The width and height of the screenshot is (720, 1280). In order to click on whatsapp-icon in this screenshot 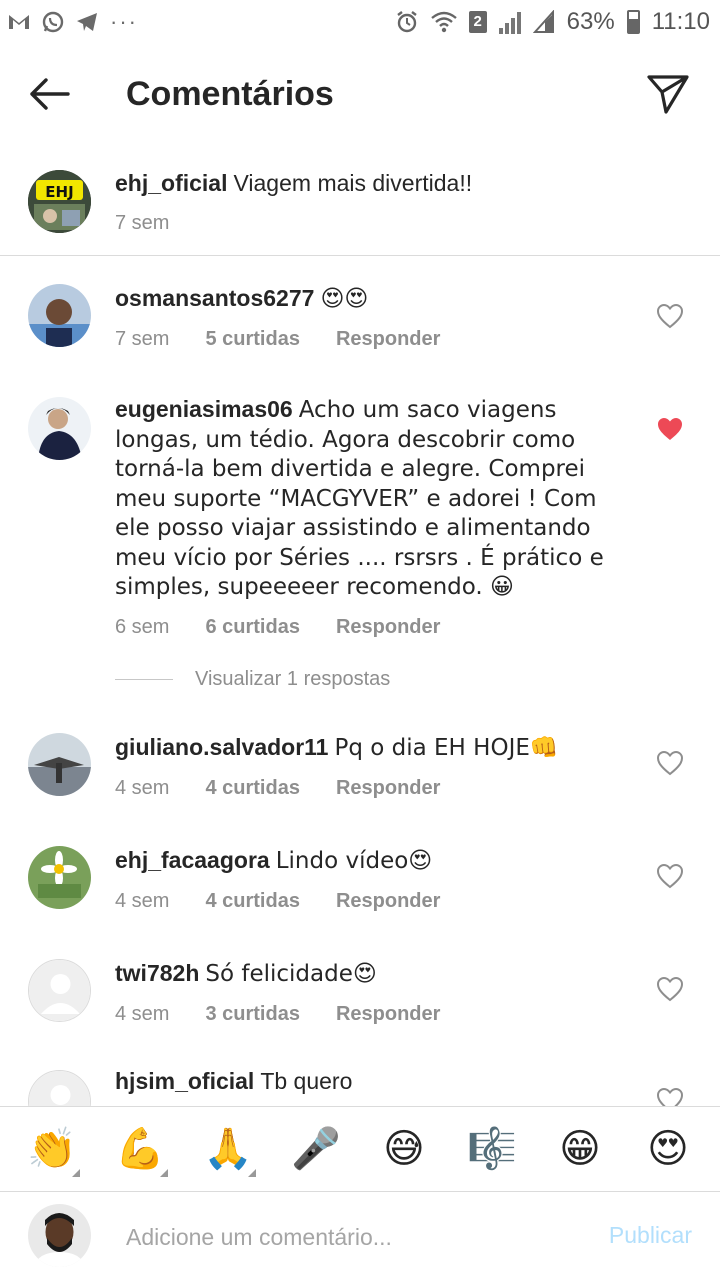, I will do `click(53, 22)`.